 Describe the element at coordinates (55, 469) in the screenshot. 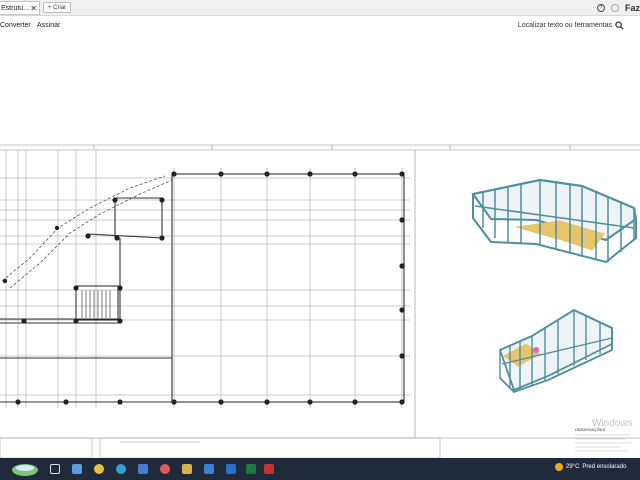

I see `task-view-icon` at that location.